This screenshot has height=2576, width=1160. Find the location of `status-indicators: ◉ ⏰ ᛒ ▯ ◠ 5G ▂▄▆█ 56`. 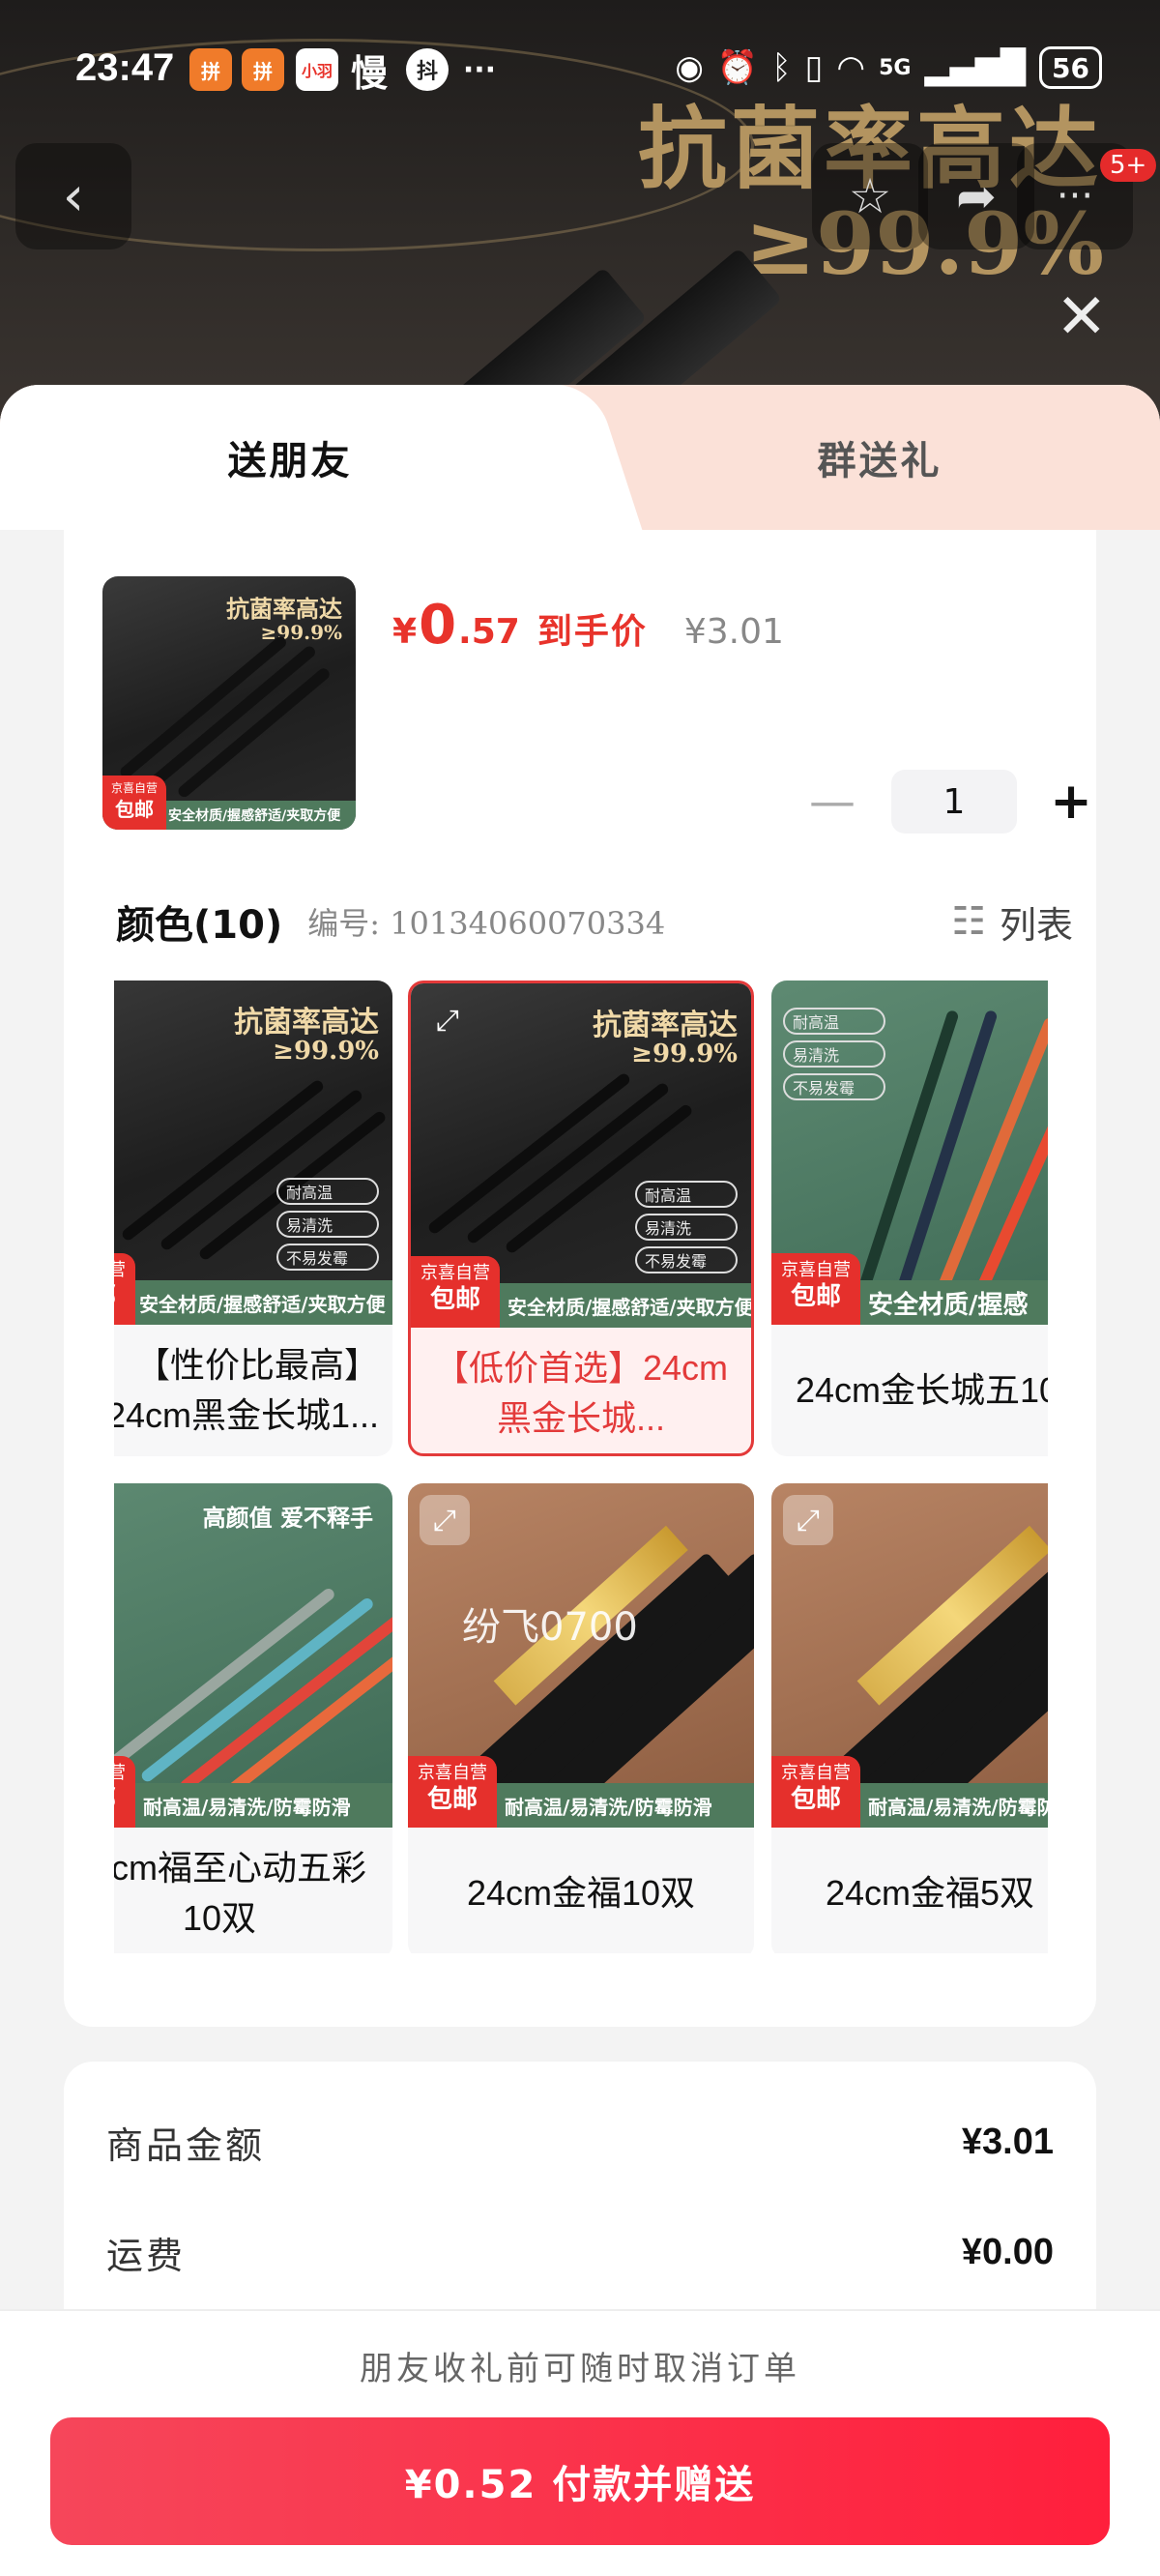

status-indicators: ◉ ⏰ ᛒ ▯ ◠ 5G ▂▄▆█ 56 is located at coordinates (888, 67).